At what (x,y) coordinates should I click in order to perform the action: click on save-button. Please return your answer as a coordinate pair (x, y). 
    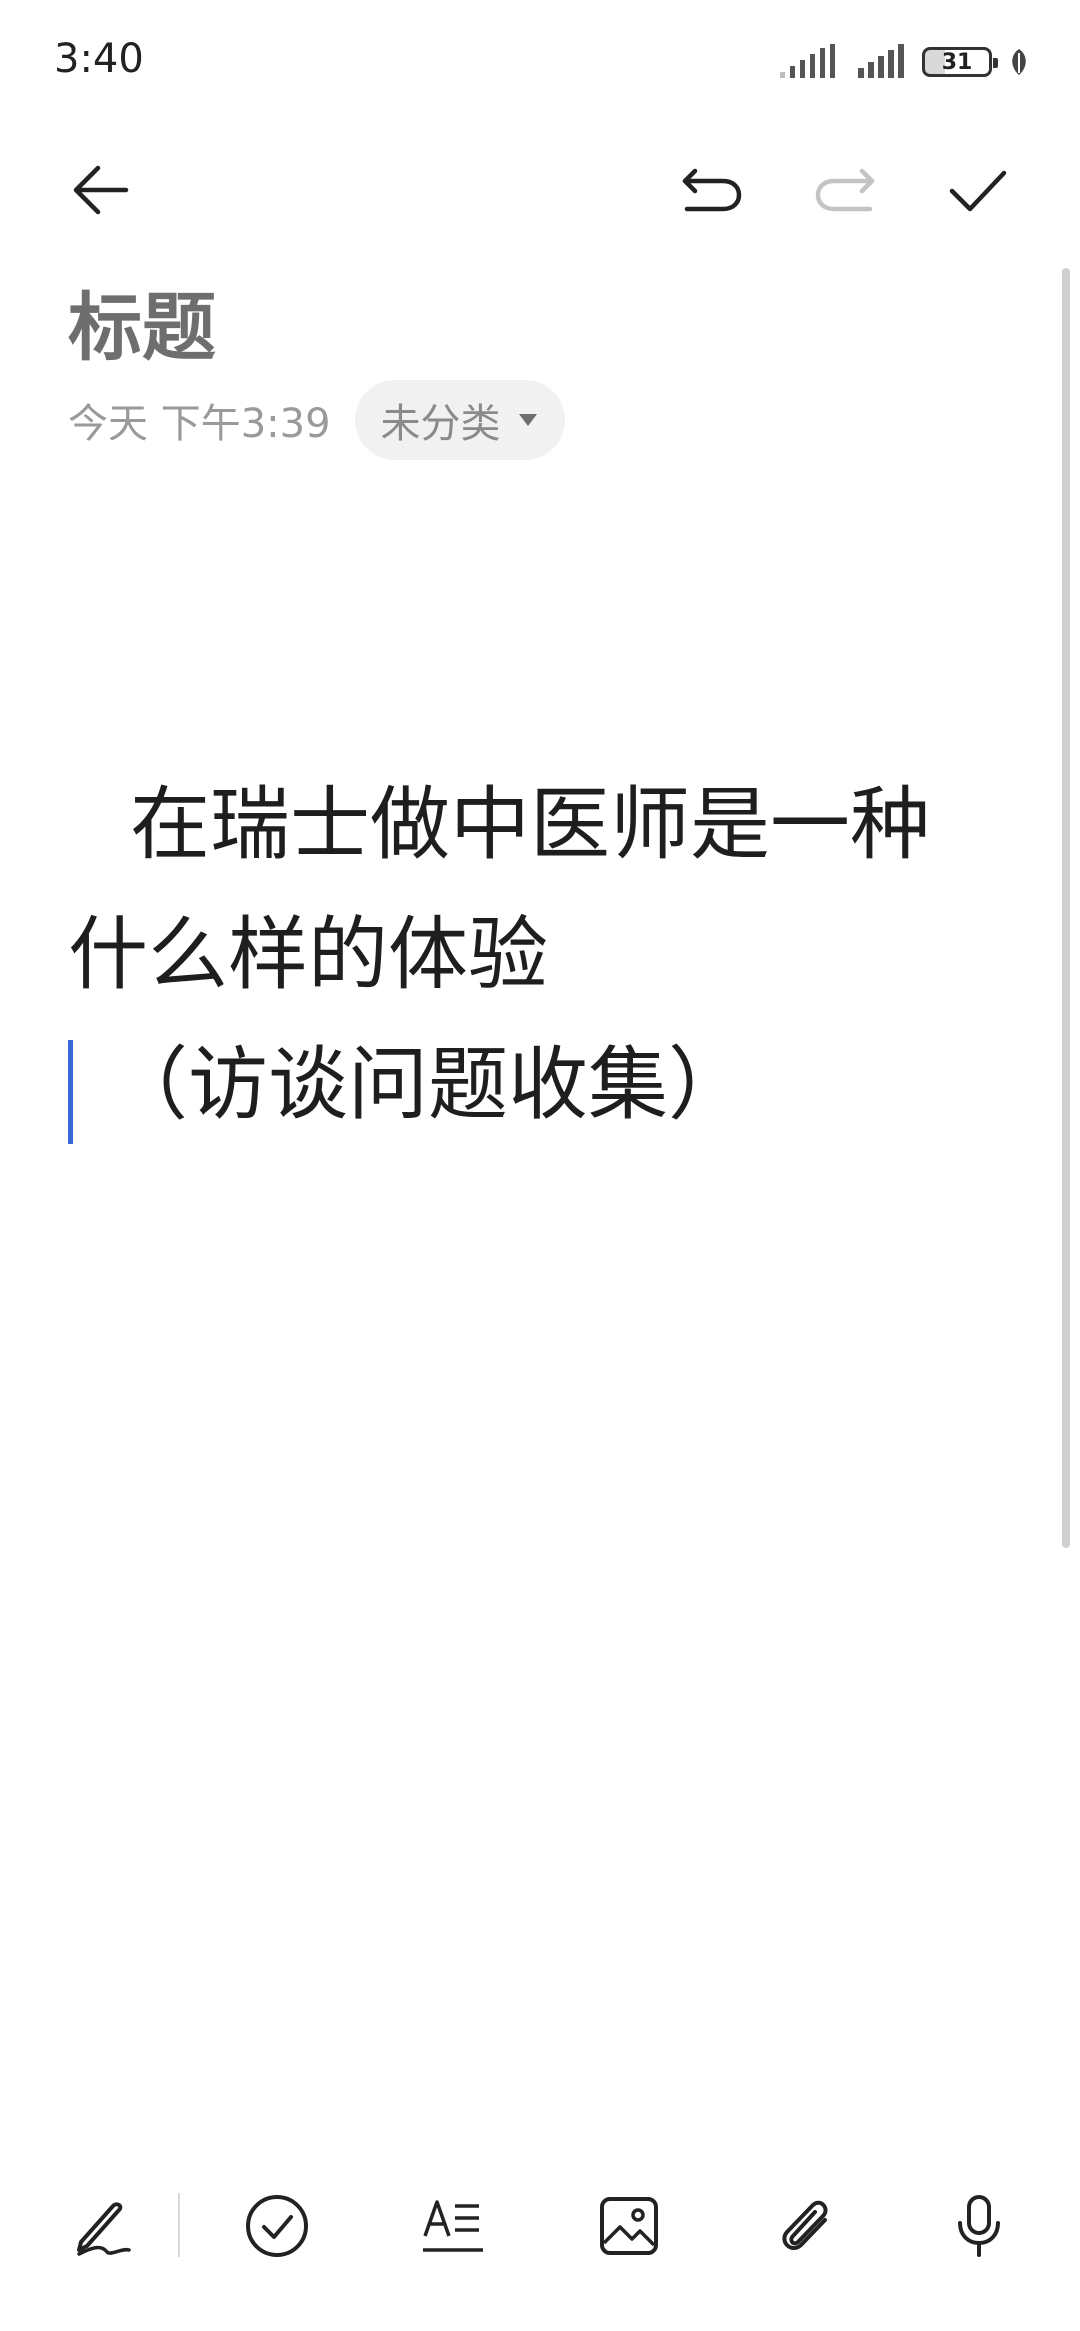
    Looking at the image, I should click on (978, 190).